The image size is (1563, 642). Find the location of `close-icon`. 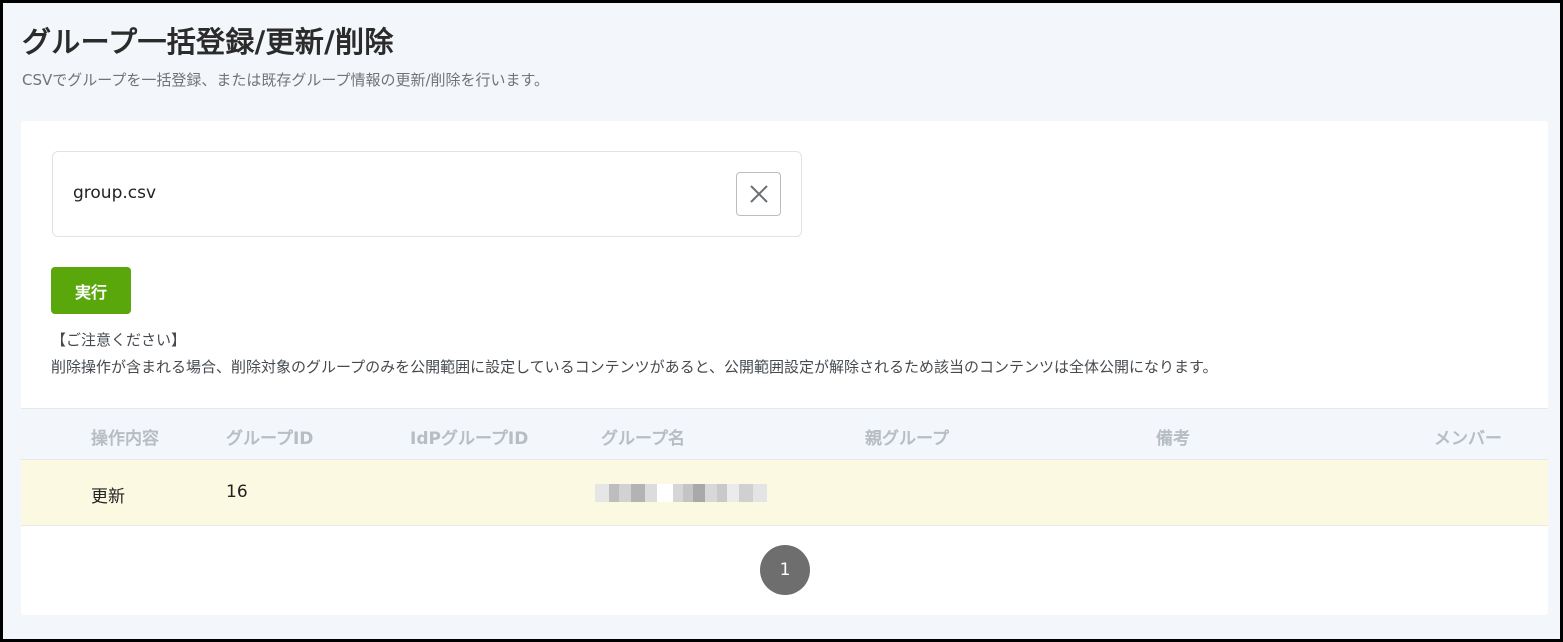

close-icon is located at coordinates (759, 194).